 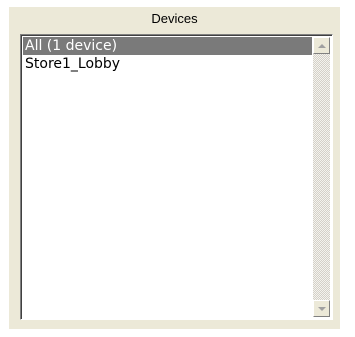 What do you see at coordinates (321, 177) in the screenshot?
I see `vertical-scrollbar` at bounding box center [321, 177].